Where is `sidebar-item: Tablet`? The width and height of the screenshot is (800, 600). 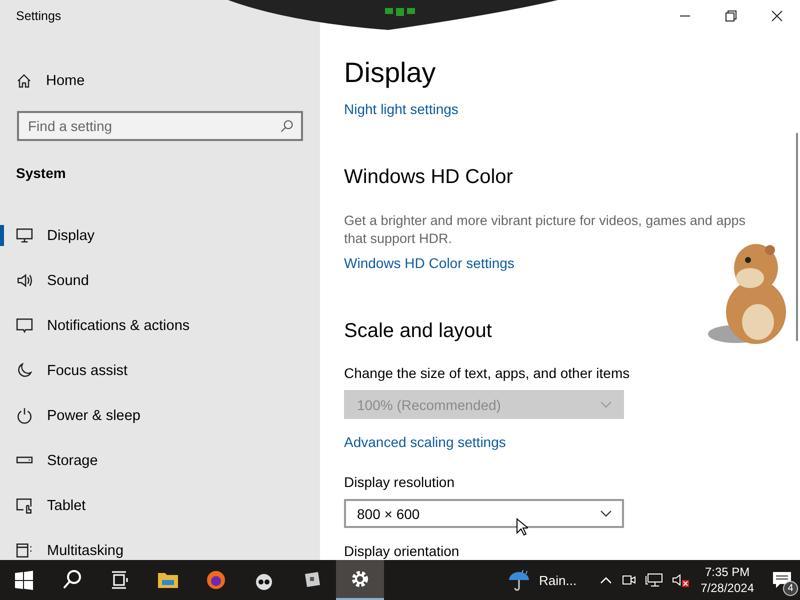 sidebar-item: Tablet is located at coordinates (160, 505).